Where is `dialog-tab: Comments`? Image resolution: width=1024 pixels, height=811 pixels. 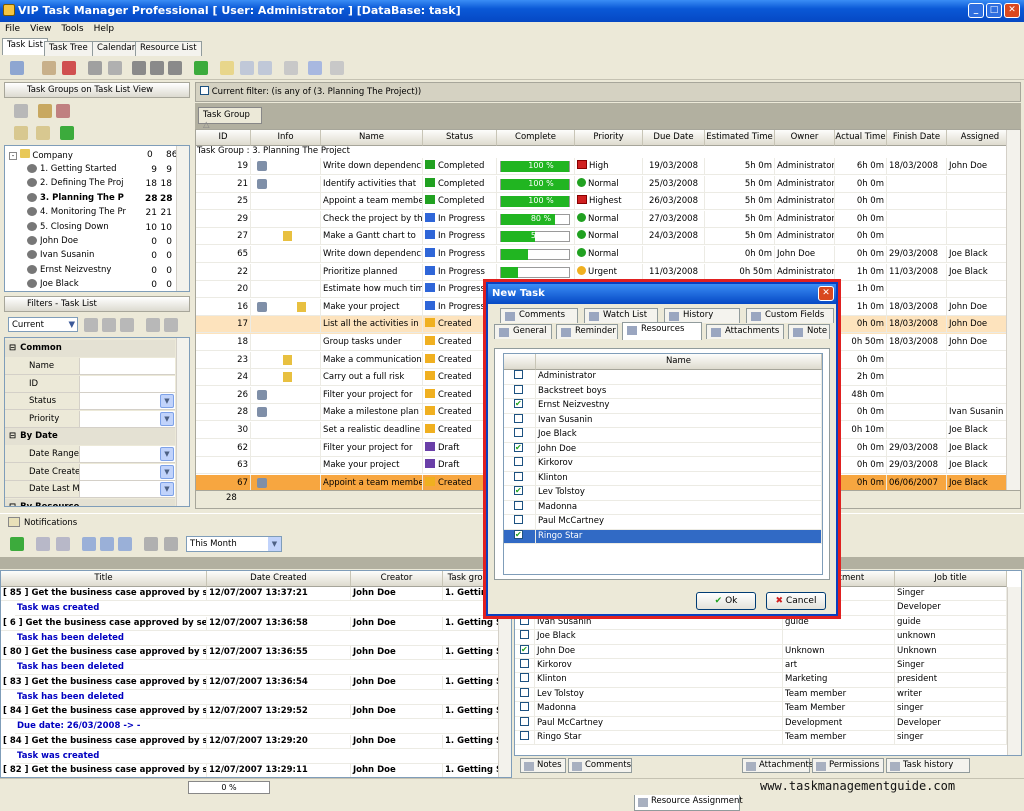
dialog-tab: Comments is located at coordinates (539, 315).